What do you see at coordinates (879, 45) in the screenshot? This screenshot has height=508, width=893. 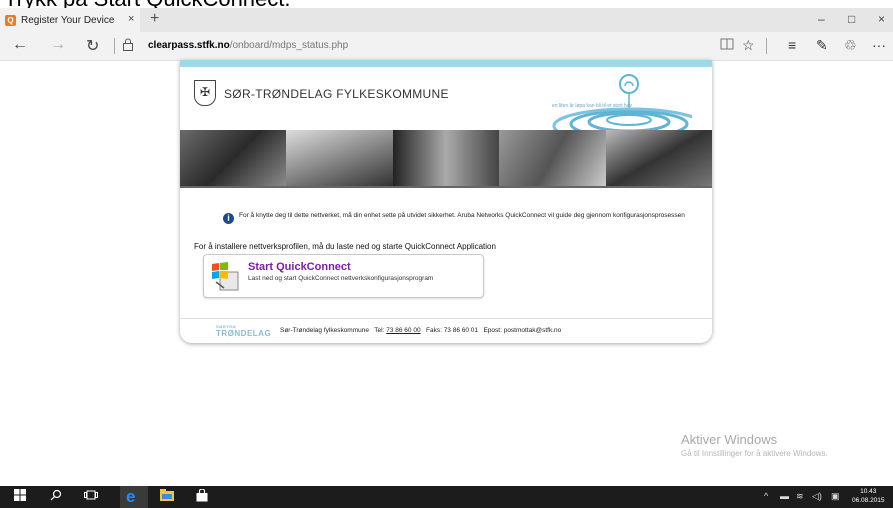 I see `more-icon: ···` at bounding box center [879, 45].